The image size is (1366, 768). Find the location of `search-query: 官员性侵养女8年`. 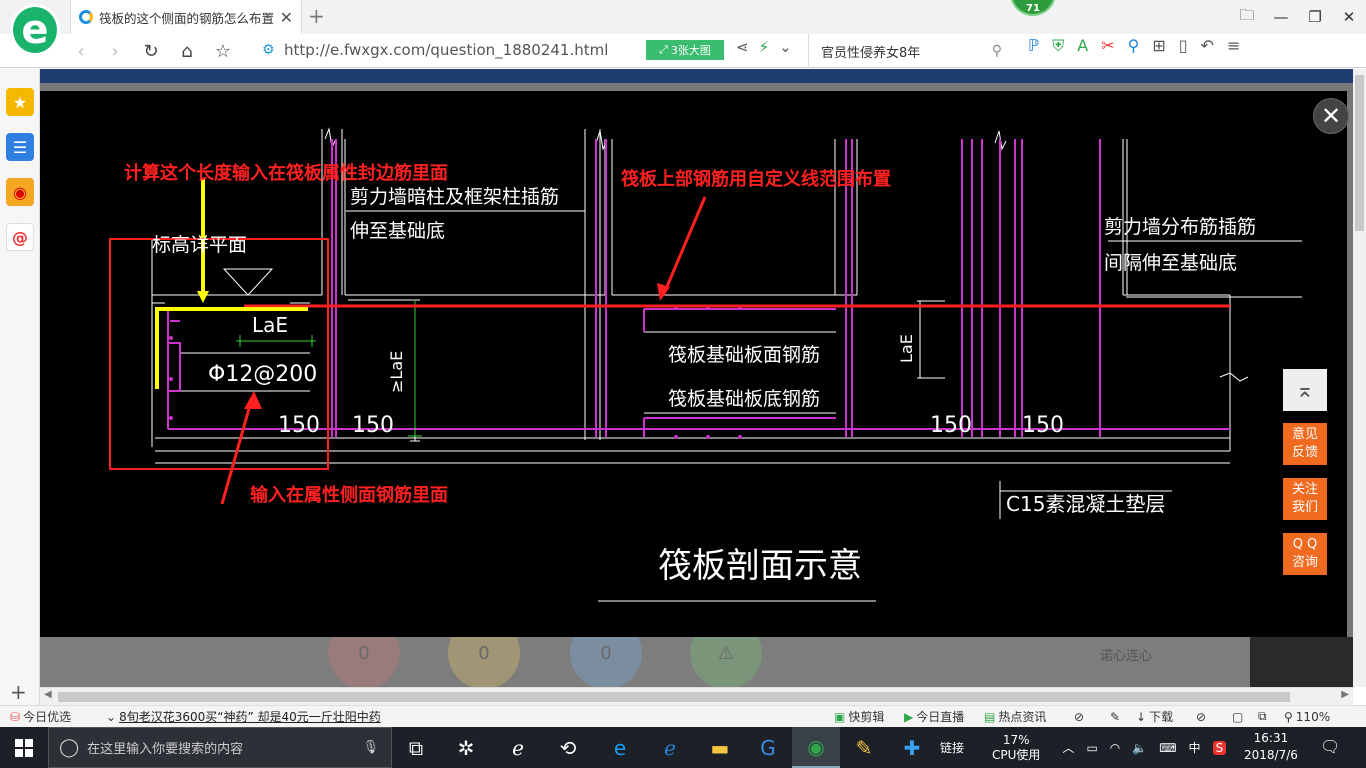

search-query: 官员性侵养女8年 is located at coordinates (871, 53).